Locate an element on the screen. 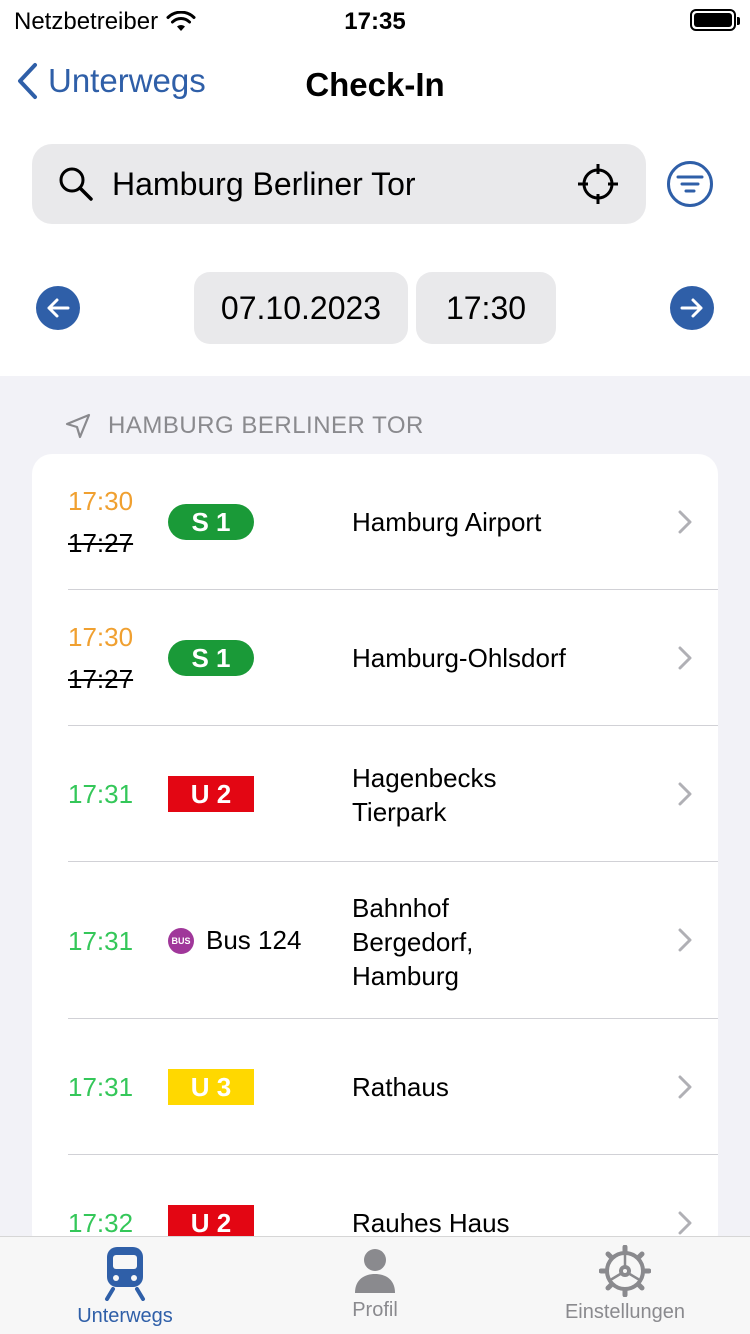  destination: Bahnhof Bergedorf, Hamburg is located at coordinates (413, 942).